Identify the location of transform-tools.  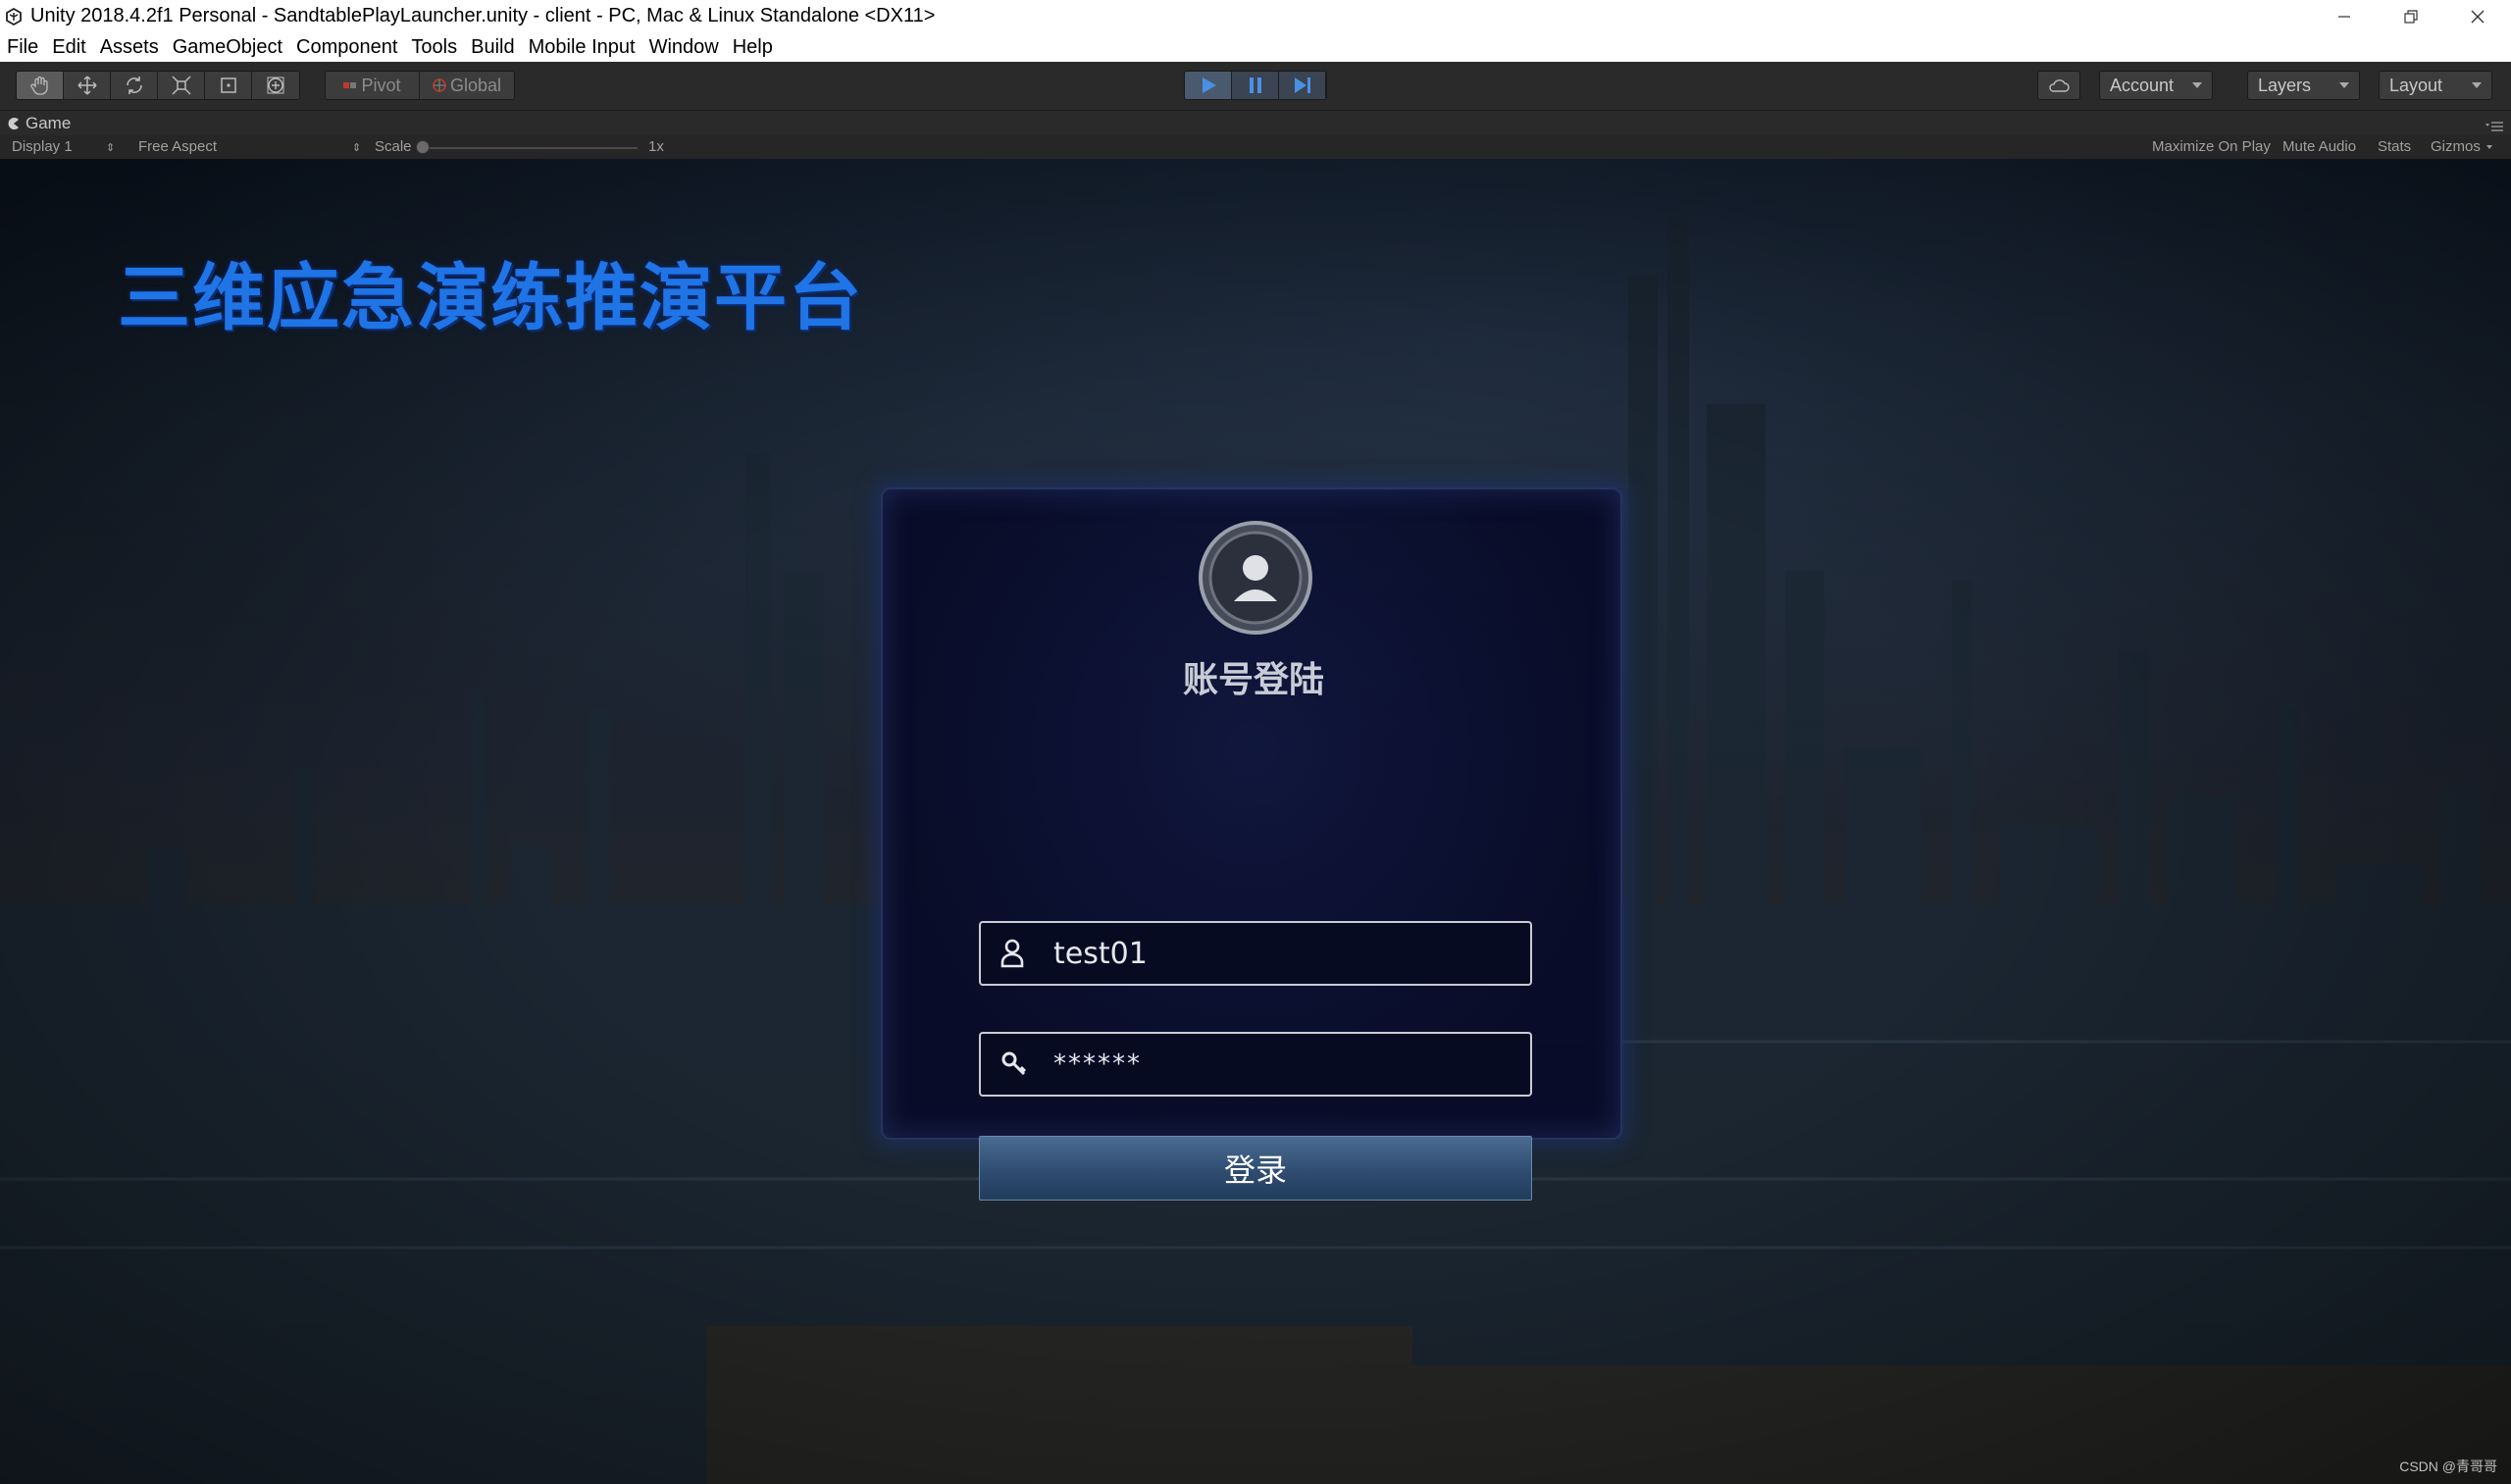
(158, 85).